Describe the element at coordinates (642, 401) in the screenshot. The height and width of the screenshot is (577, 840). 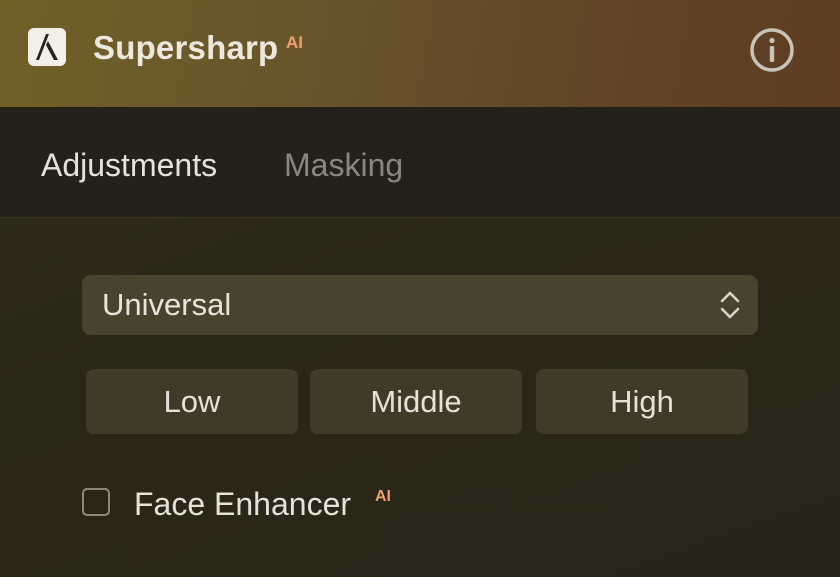
I see `high-button: High` at that location.